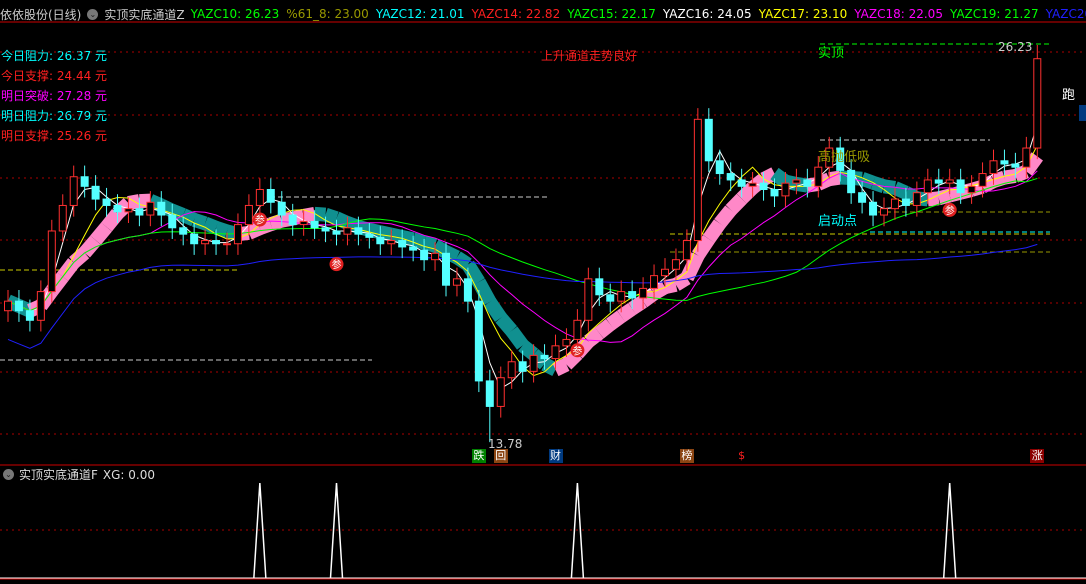 The width and height of the screenshot is (1086, 584). What do you see at coordinates (742, 456) in the screenshot?
I see `event-tag: $` at bounding box center [742, 456].